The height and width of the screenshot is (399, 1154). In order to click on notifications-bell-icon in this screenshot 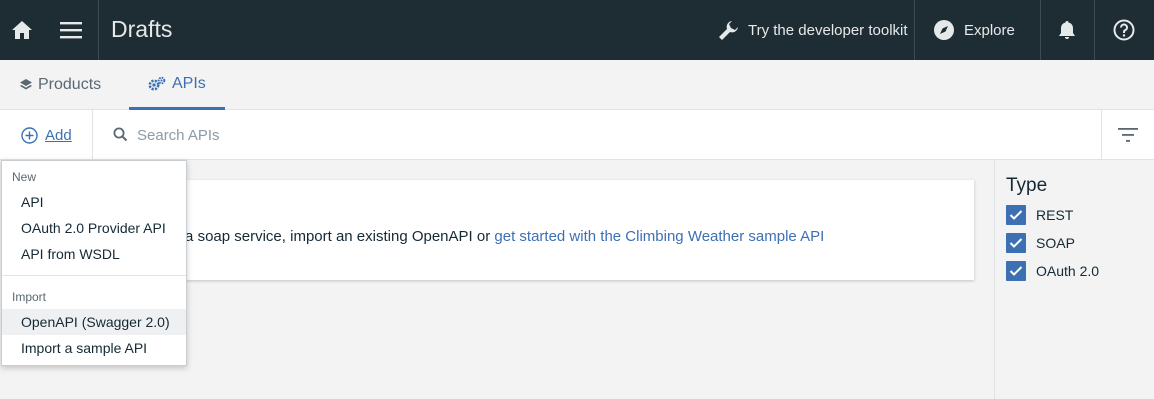, I will do `click(1067, 30)`.